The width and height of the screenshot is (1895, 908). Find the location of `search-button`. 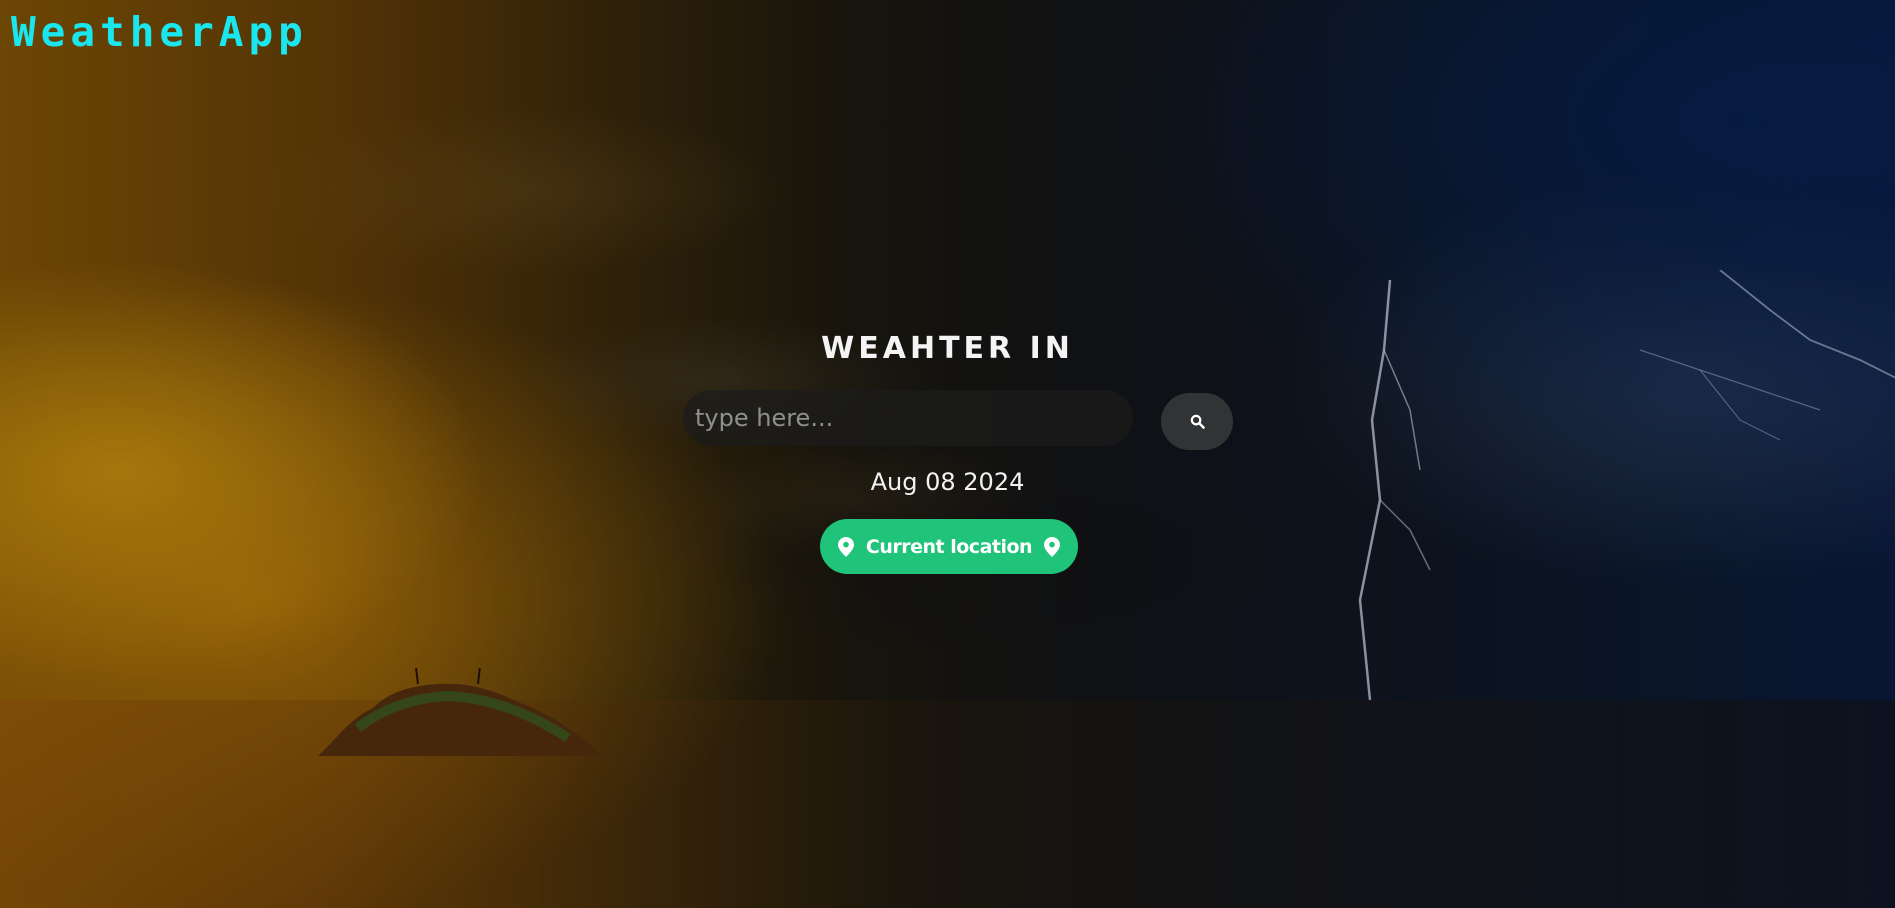

search-button is located at coordinates (1197, 421).